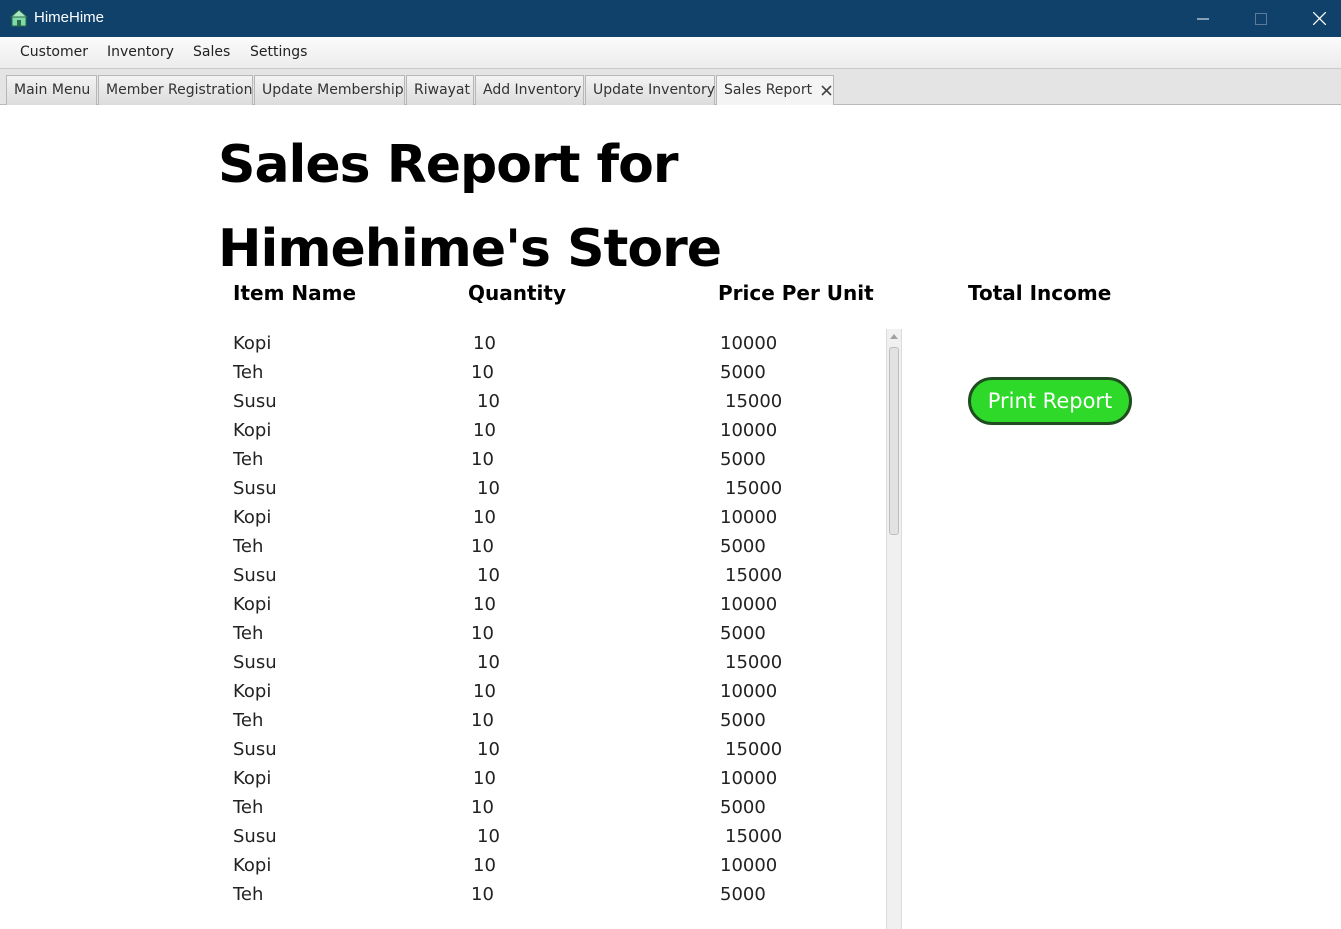 This screenshot has width=1341, height=929. I want to click on column-header-quantity: Quantity, so click(517, 293).